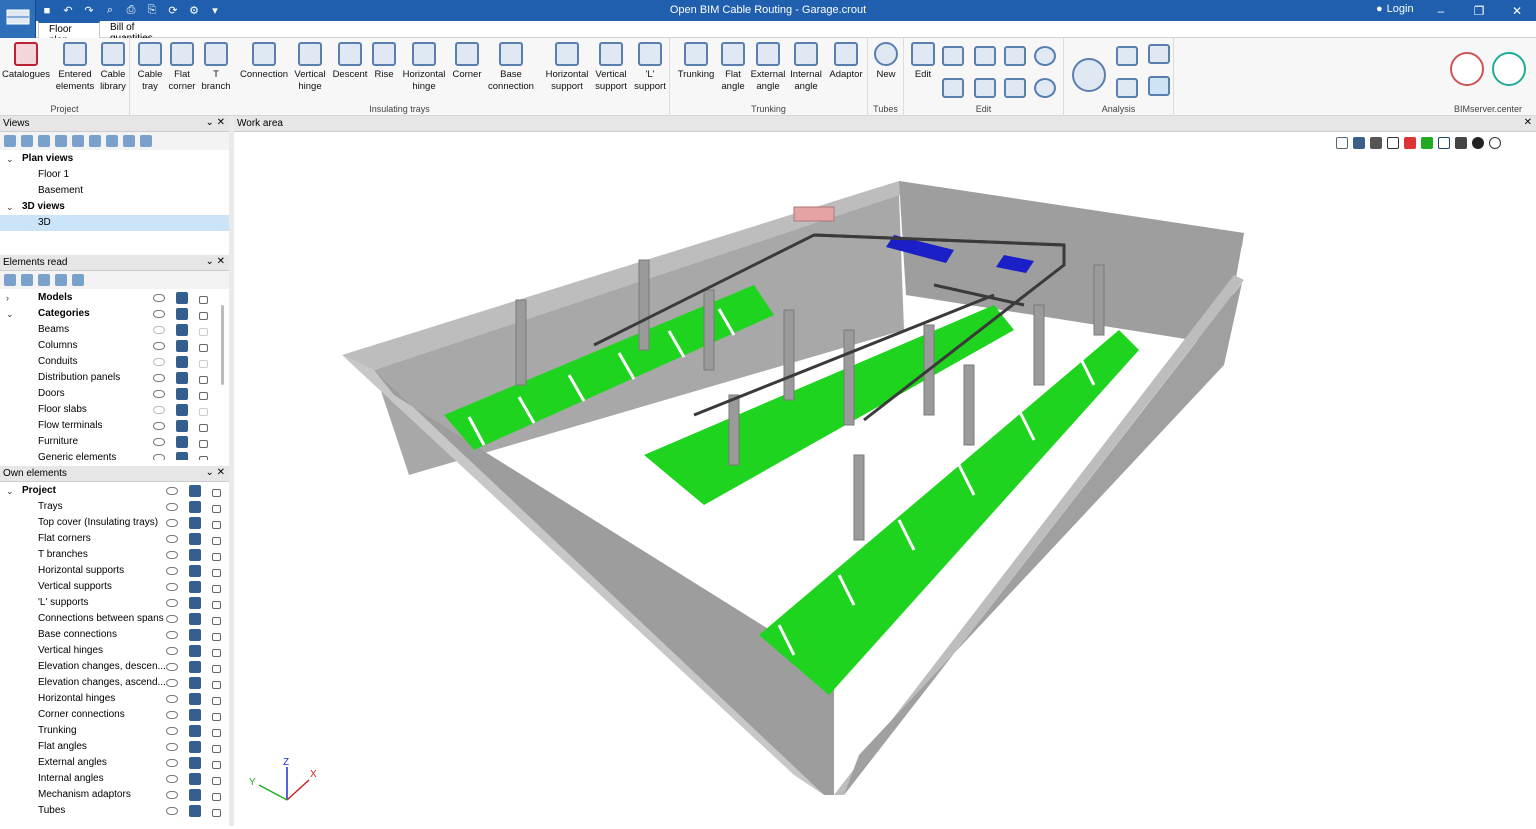 The image size is (1536, 829). I want to click on own-element-item: Top cover (Insulating trays), so click(114, 523).